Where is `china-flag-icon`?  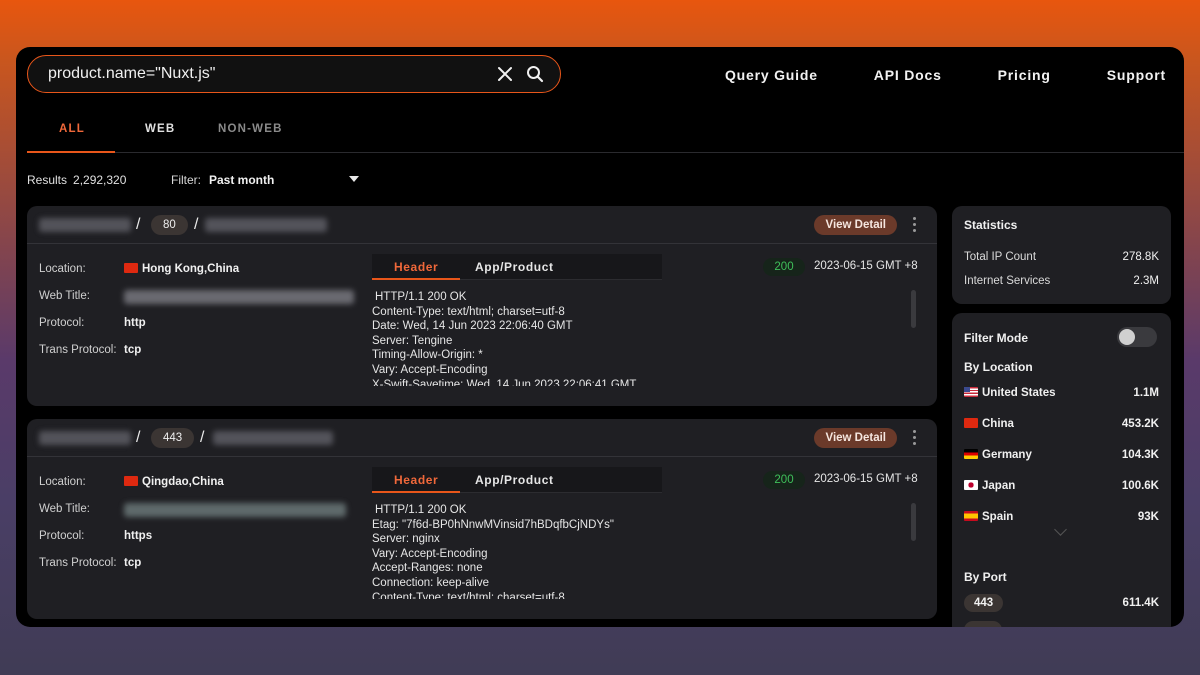
china-flag-icon is located at coordinates (131, 481).